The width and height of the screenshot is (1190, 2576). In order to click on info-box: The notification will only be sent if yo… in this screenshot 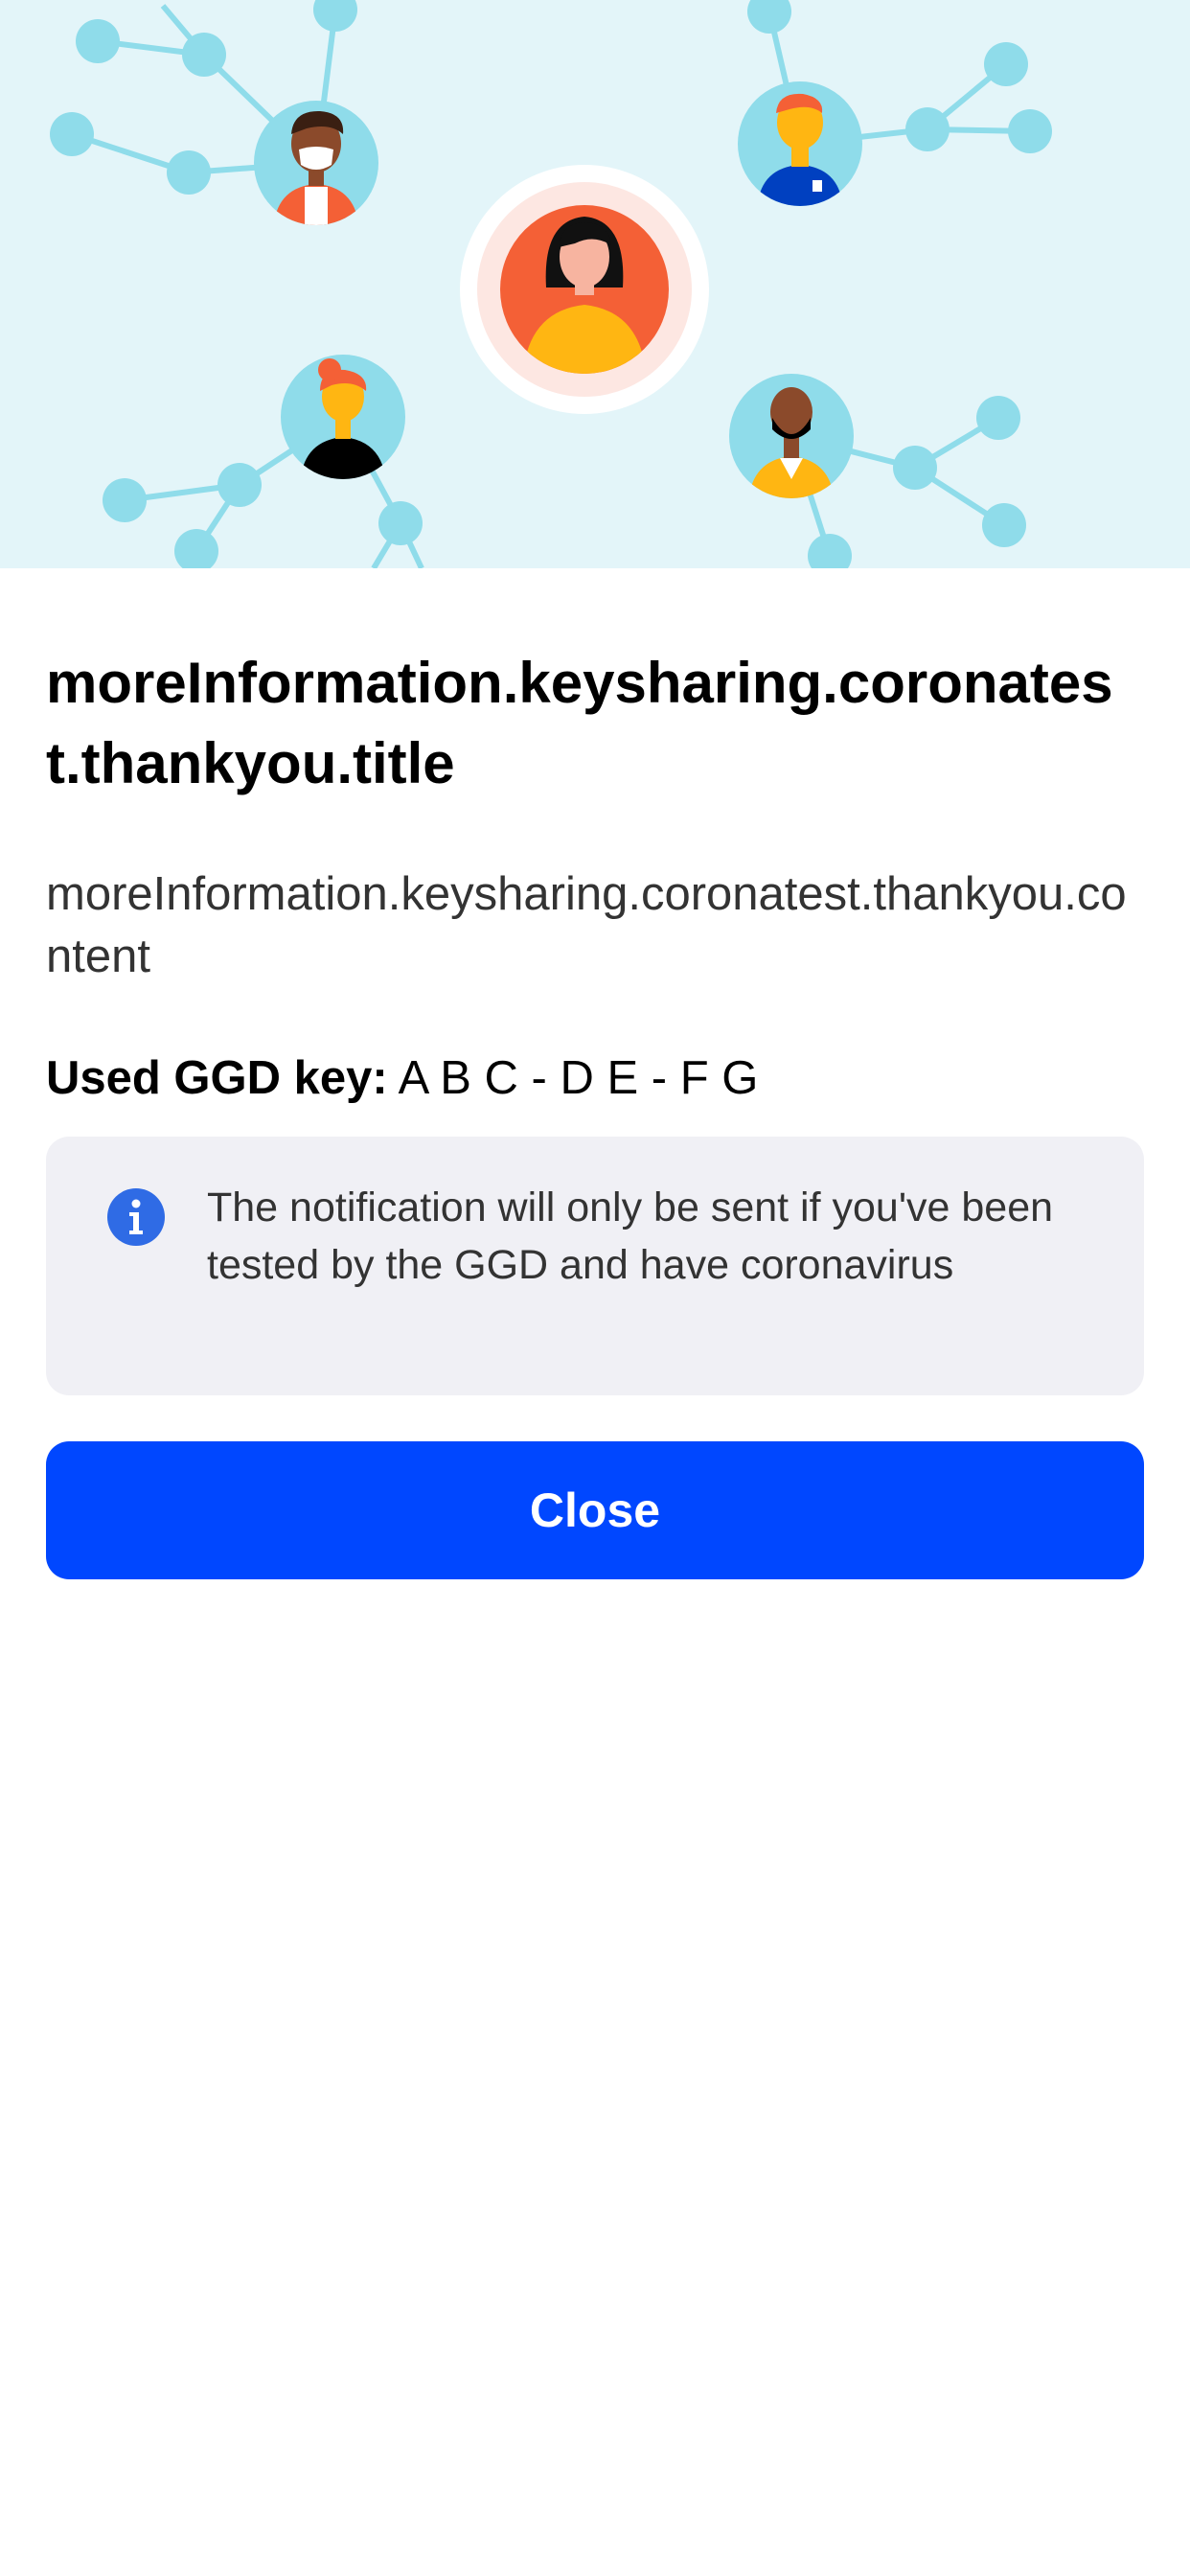, I will do `click(595, 1266)`.